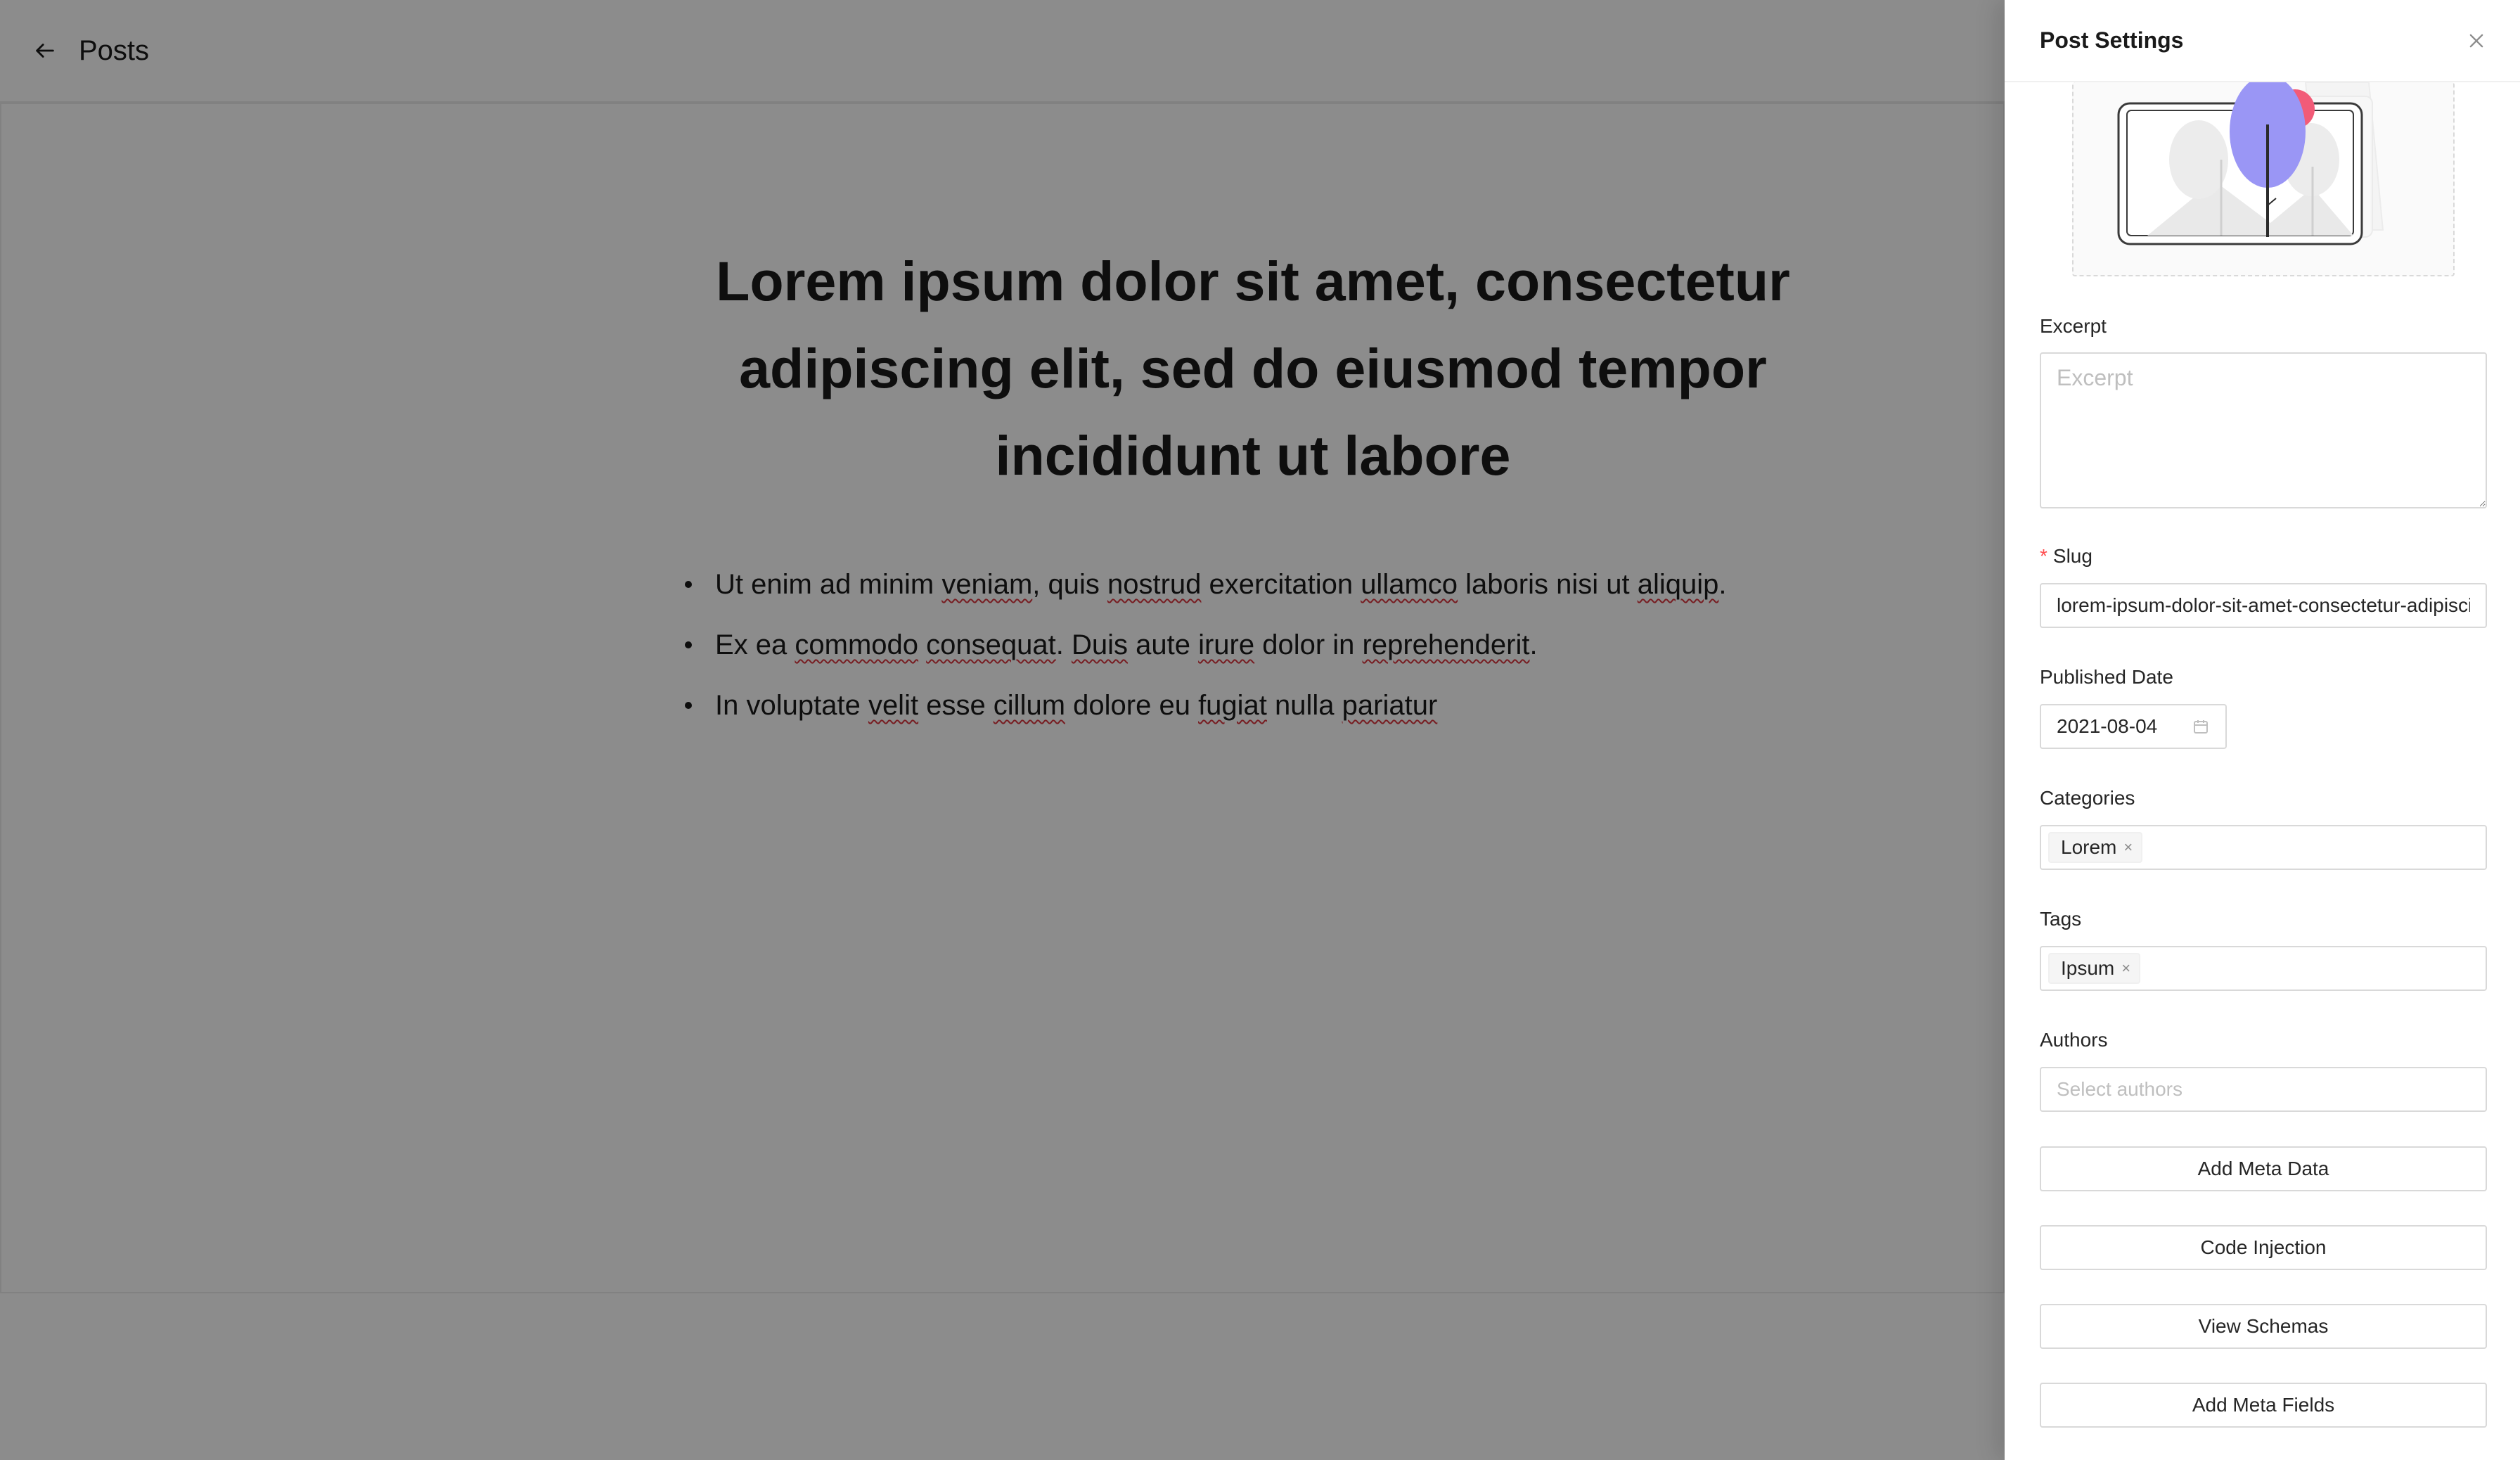  Describe the element at coordinates (2074, 1040) in the screenshot. I see `authors-label: Authors` at that location.